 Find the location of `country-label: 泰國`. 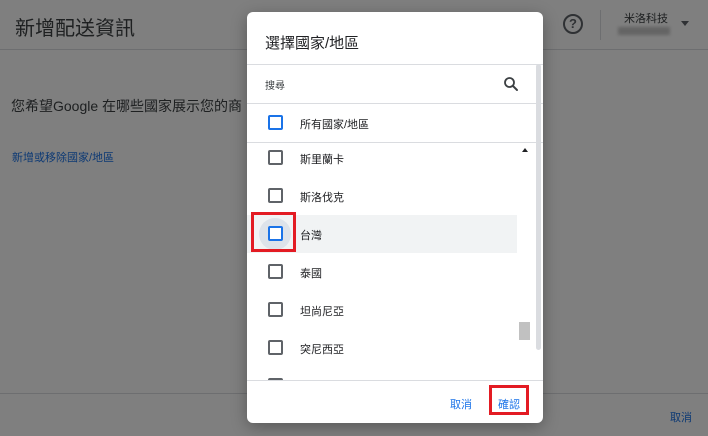

country-label: 泰國 is located at coordinates (311, 274).